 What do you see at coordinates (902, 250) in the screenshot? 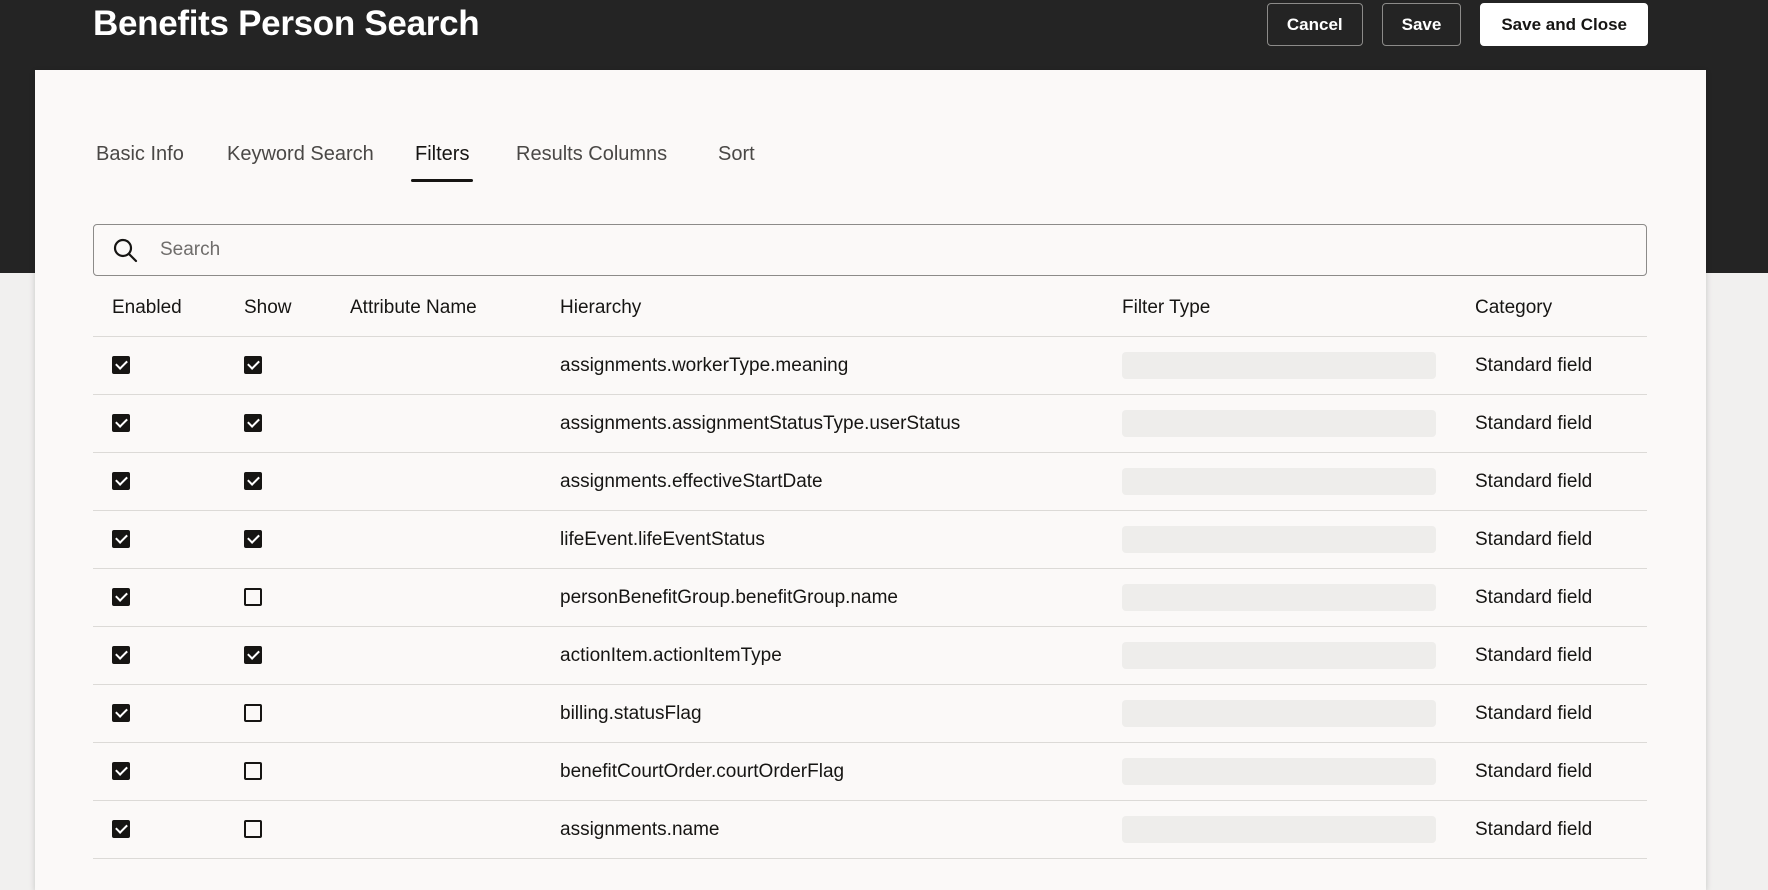
I see `search-input` at bounding box center [902, 250].